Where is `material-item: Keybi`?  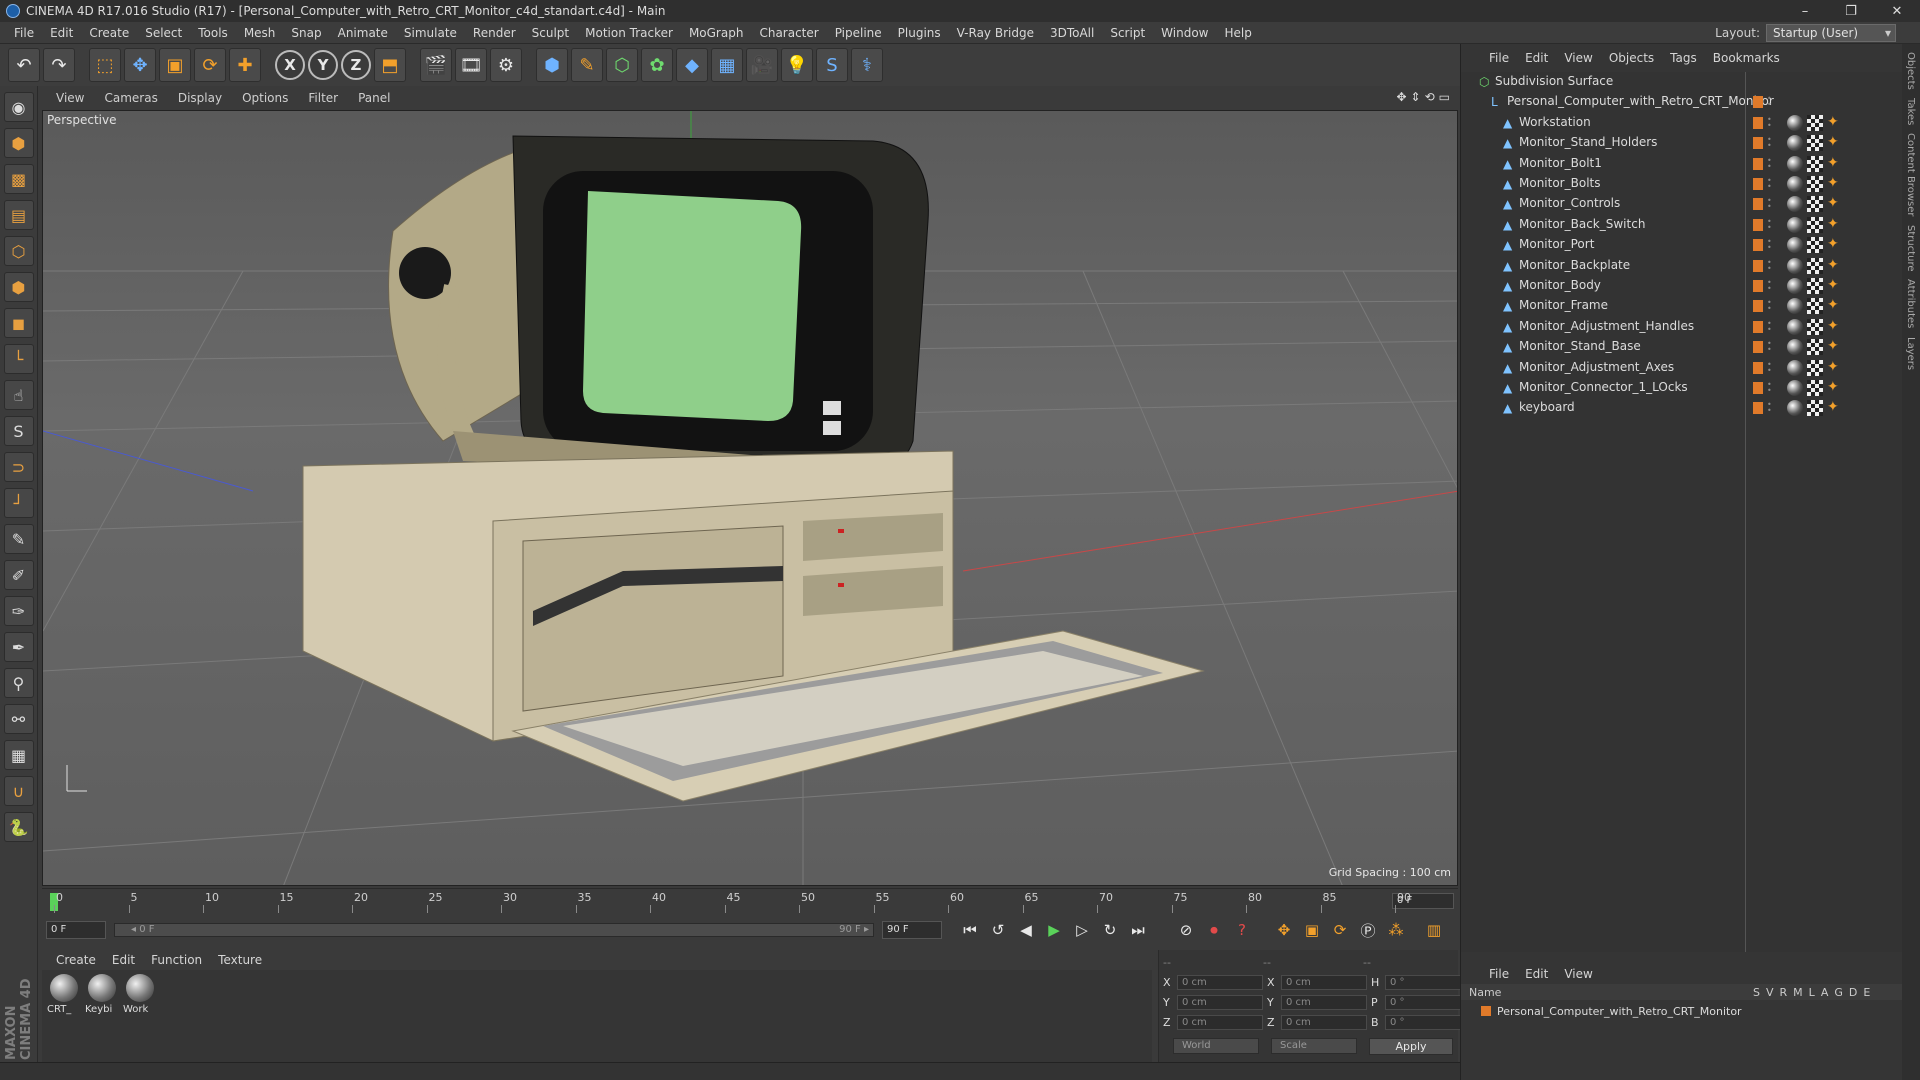 material-item: Keybi is located at coordinates (101, 1016).